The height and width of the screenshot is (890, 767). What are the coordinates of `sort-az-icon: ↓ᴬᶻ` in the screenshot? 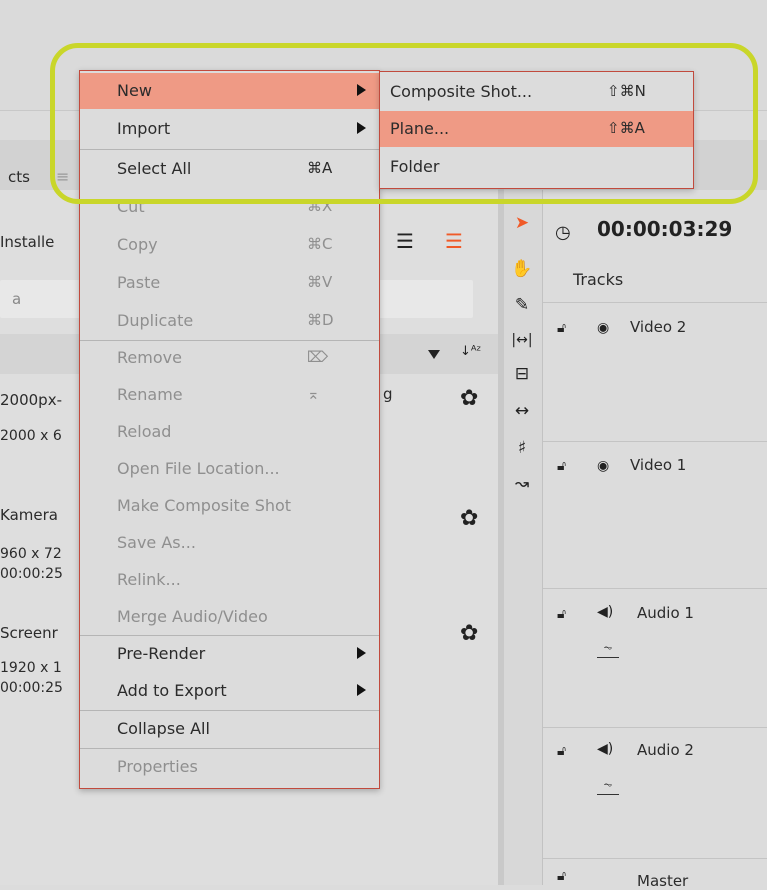 It's located at (470, 351).